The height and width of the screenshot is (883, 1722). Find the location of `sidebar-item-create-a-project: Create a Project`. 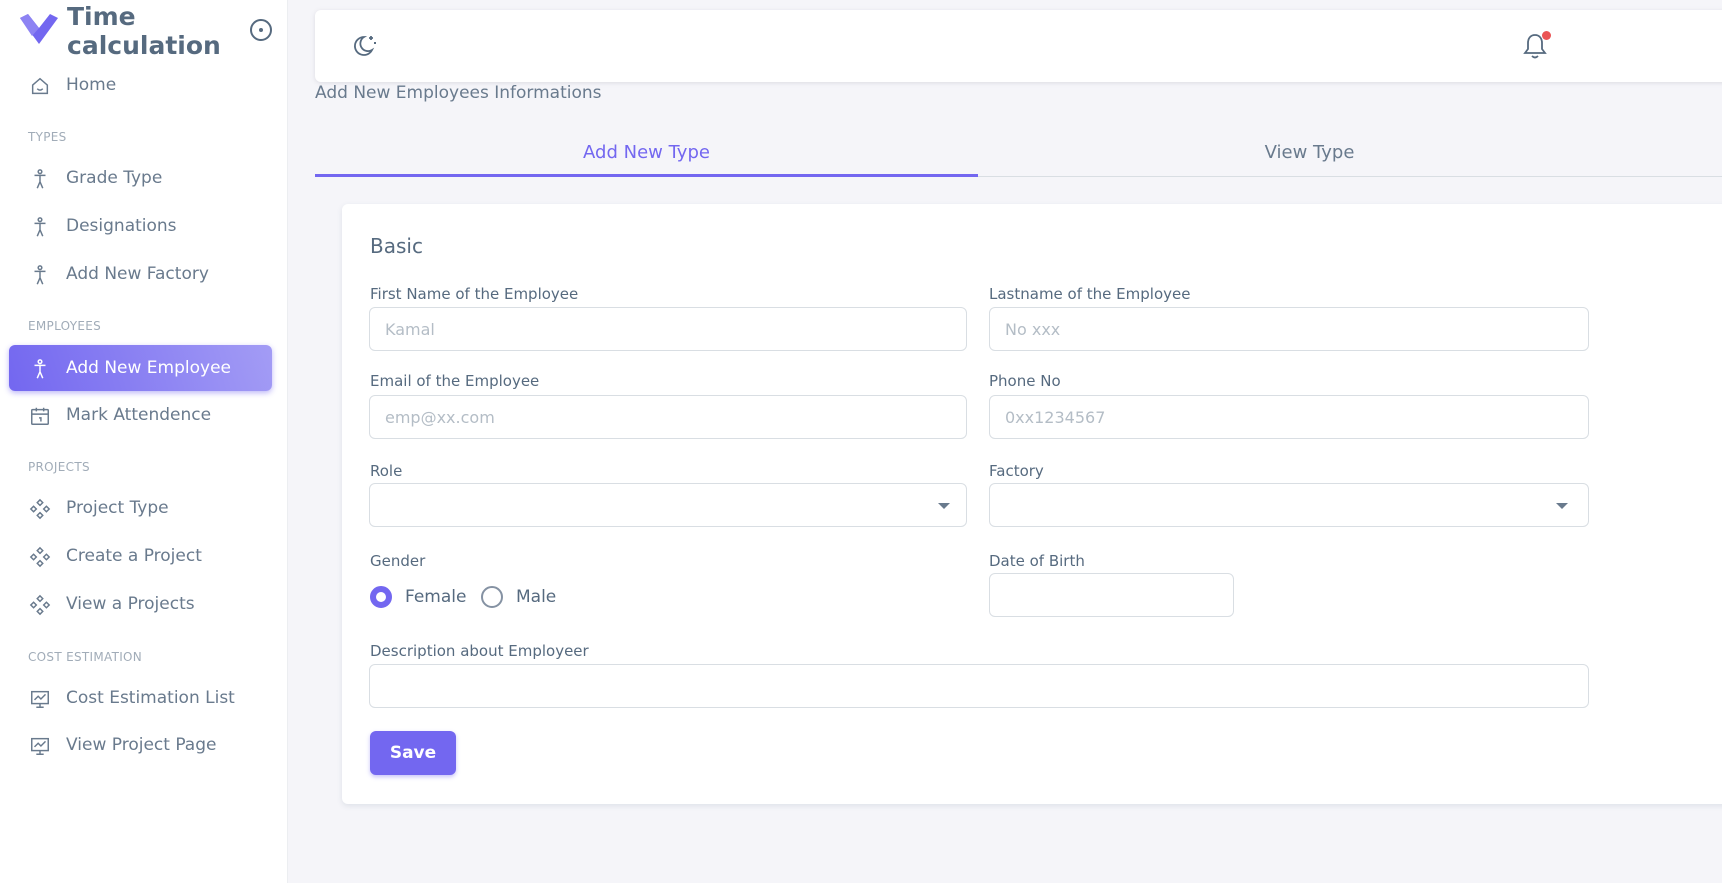

sidebar-item-create-a-project: Create a Project is located at coordinates (140, 556).